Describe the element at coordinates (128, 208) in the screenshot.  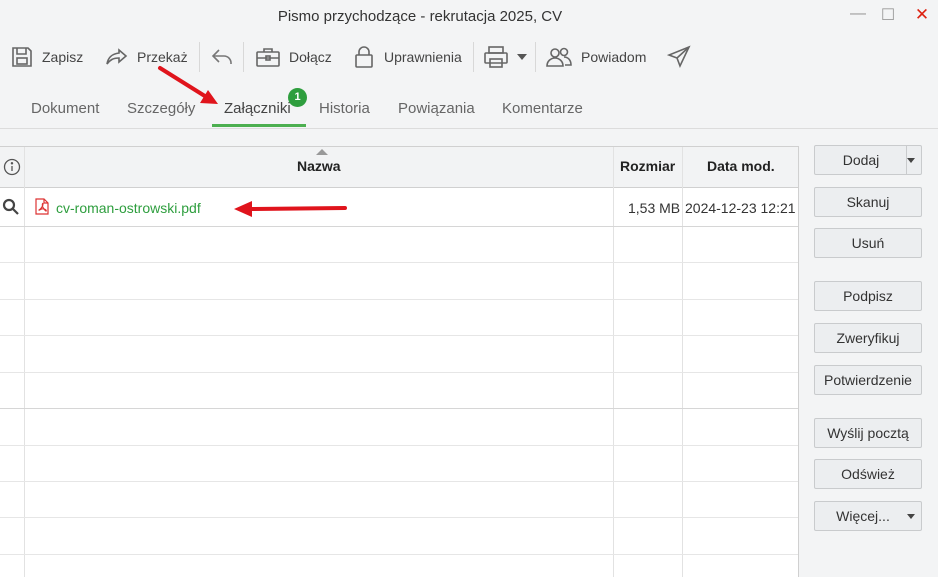
I see `attachment-file-link: cv-roman-ostrowski.pdf` at that location.